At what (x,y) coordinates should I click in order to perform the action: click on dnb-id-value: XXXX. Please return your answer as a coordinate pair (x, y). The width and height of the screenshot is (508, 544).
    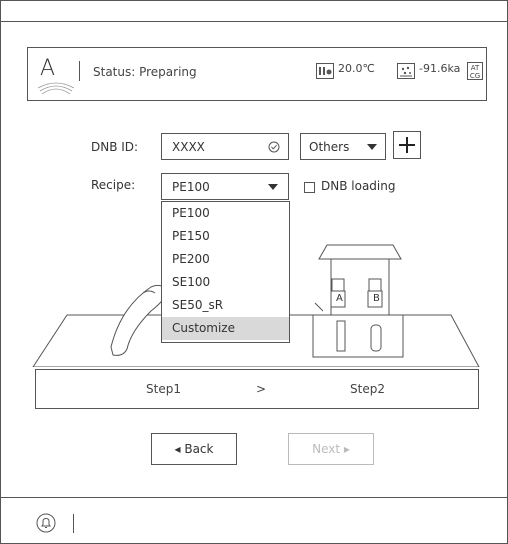
    Looking at the image, I should click on (188, 147).